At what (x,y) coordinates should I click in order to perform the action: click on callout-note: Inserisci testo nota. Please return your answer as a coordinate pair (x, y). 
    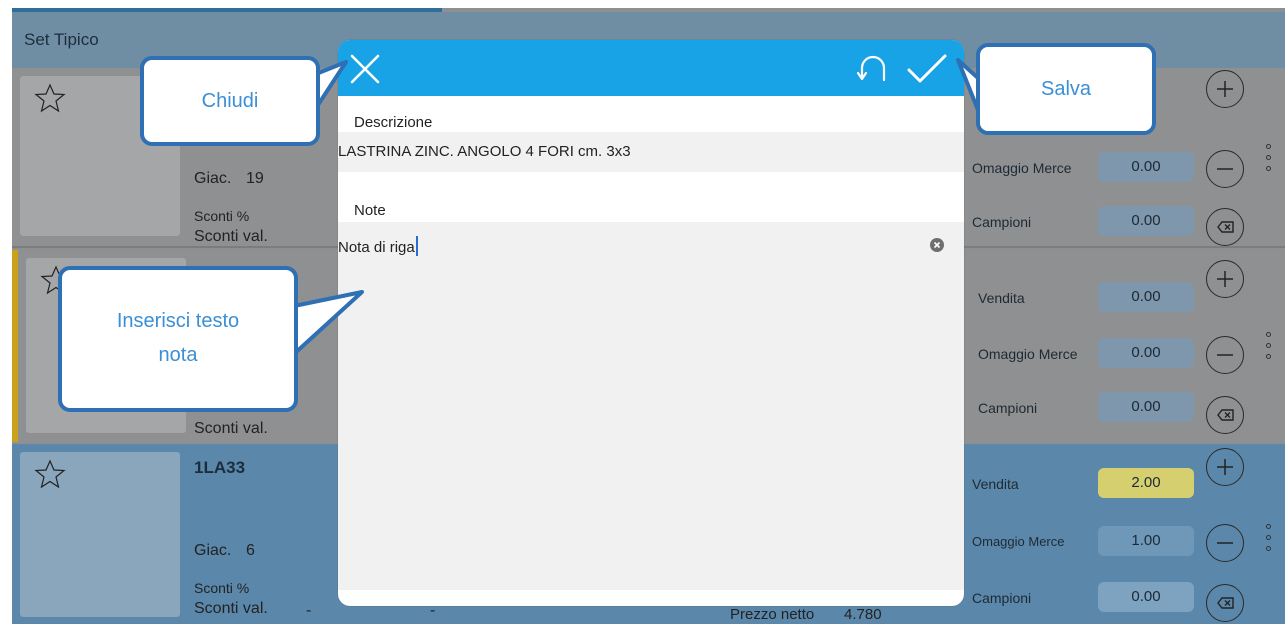
    Looking at the image, I should click on (178, 339).